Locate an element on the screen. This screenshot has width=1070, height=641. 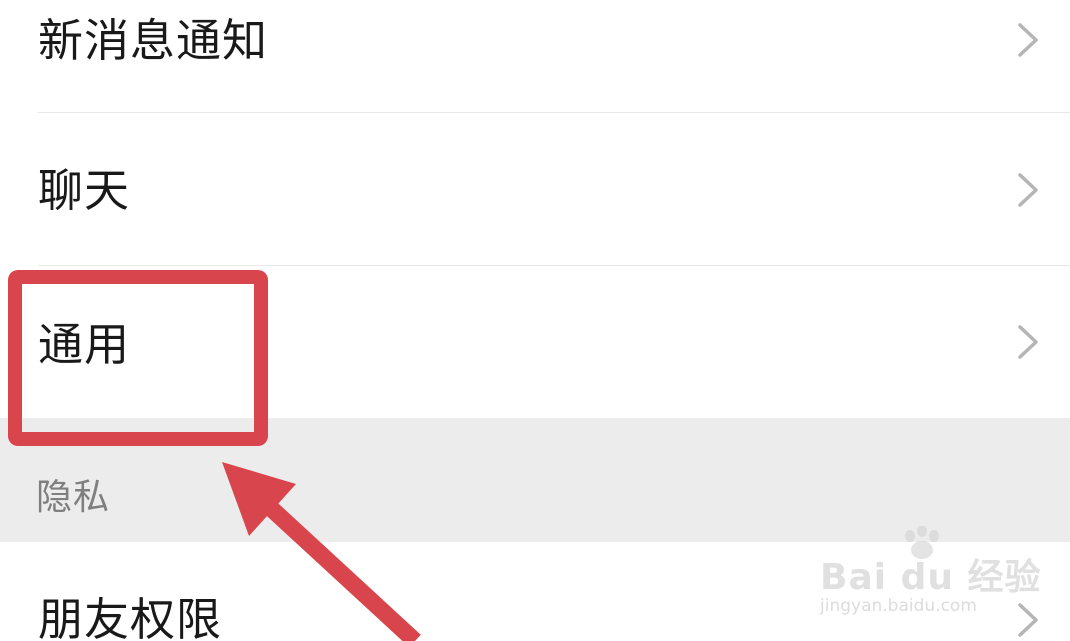
settings-item-label: 朋友权限 is located at coordinates (130, 617).